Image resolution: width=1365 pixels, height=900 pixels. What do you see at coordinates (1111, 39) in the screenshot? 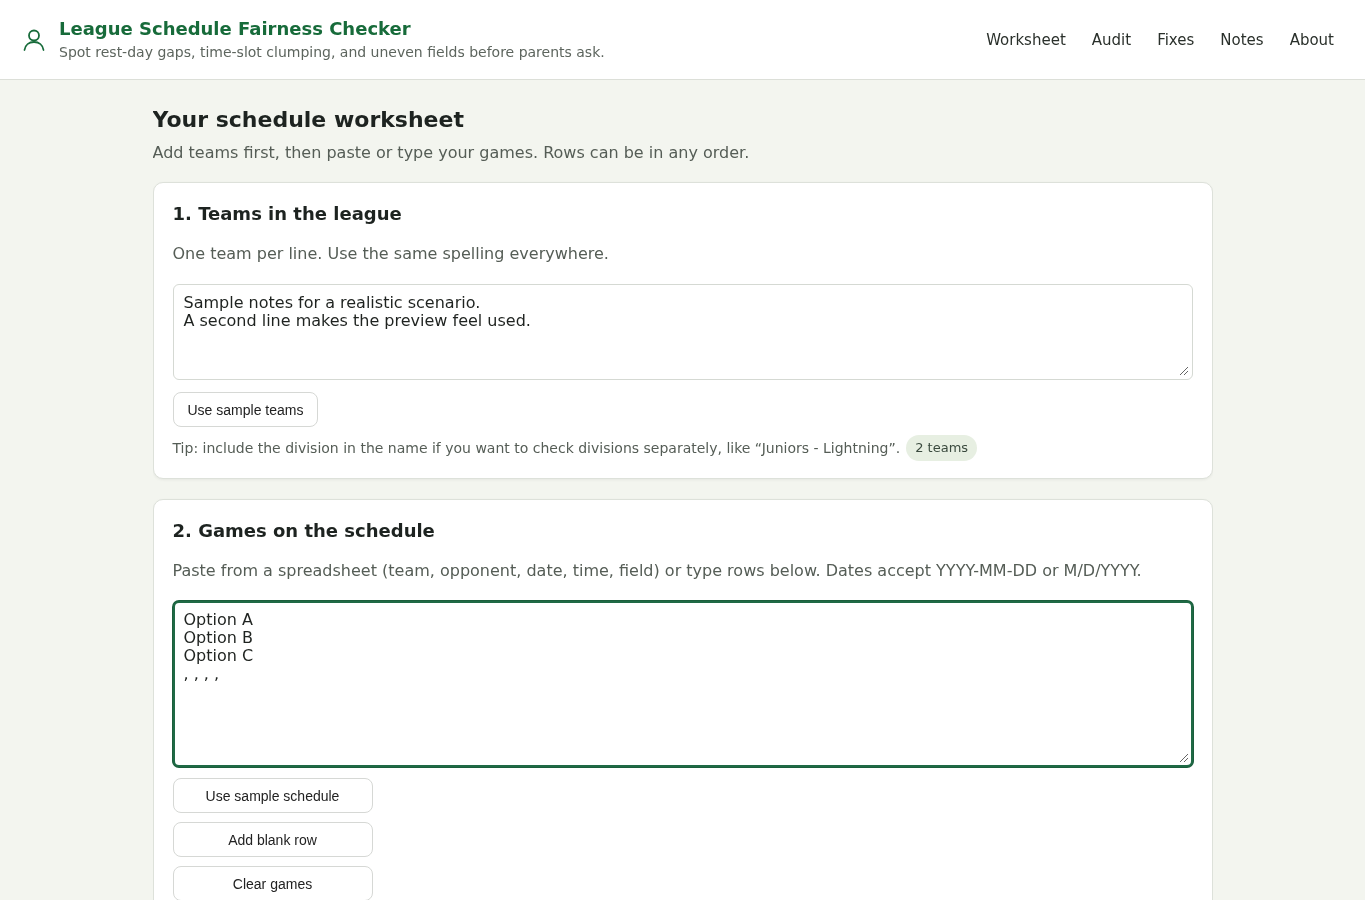
I see `nav-link: Audit` at bounding box center [1111, 39].